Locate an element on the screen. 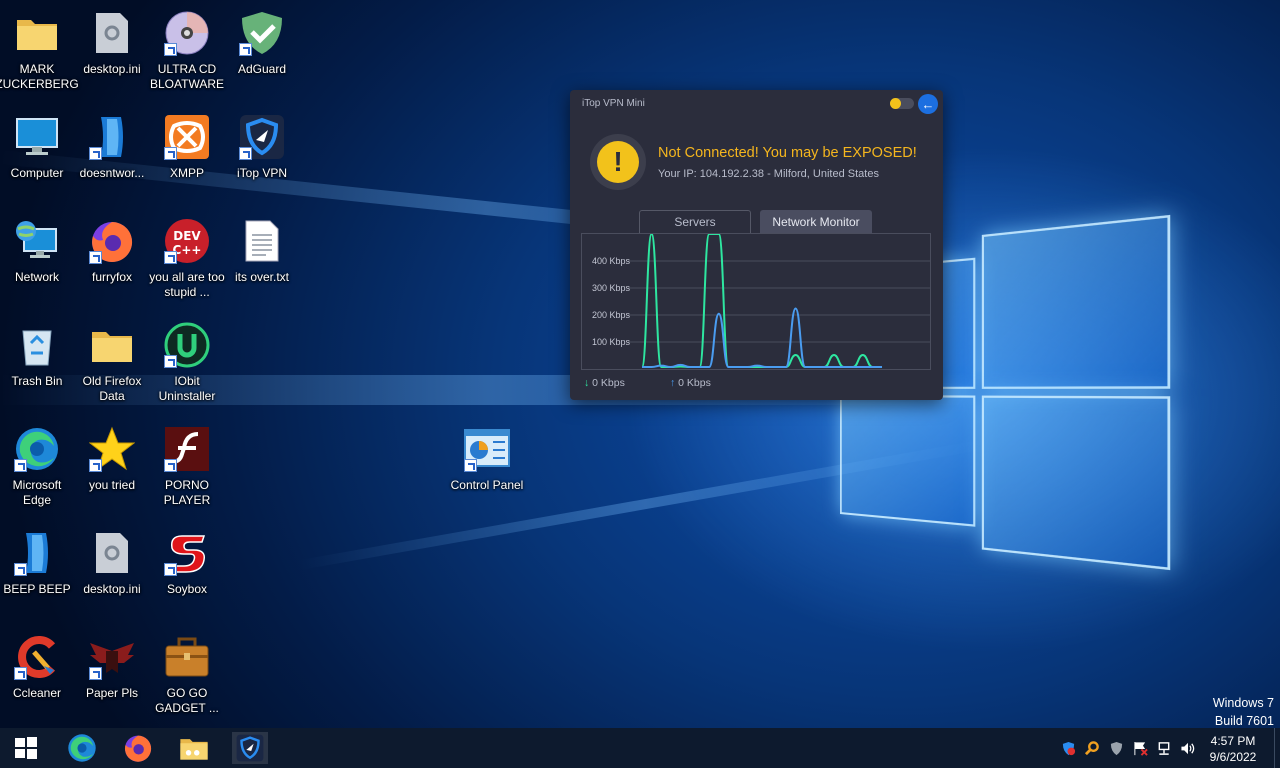 This screenshot has width=1280, height=768. theme-toggle is located at coordinates (902, 103).